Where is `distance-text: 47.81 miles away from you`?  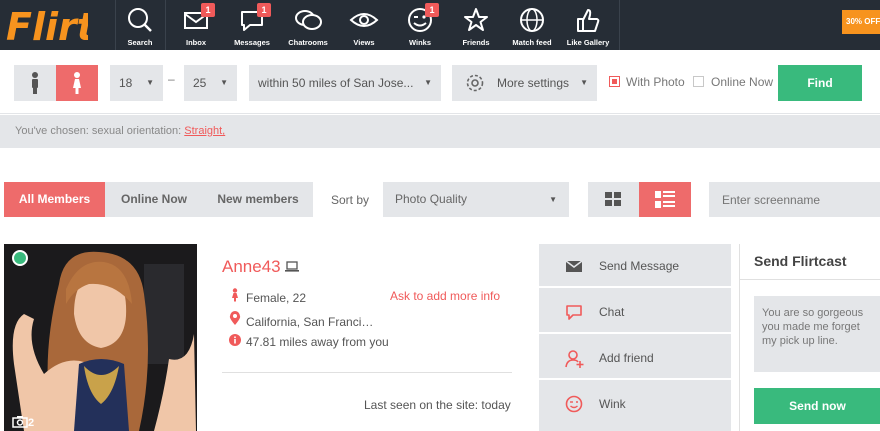
distance-text: 47.81 miles away from you is located at coordinates (317, 342).